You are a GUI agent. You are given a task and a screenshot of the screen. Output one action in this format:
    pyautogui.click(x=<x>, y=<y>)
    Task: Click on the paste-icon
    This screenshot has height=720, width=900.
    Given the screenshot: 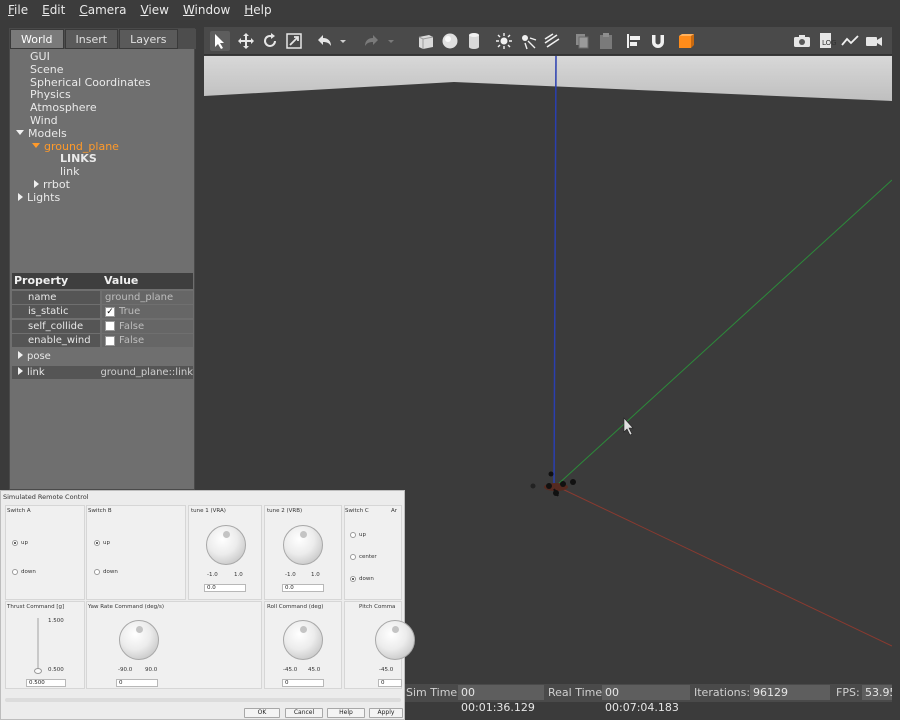 What is the action you would take?
    pyautogui.click(x=606, y=41)
    